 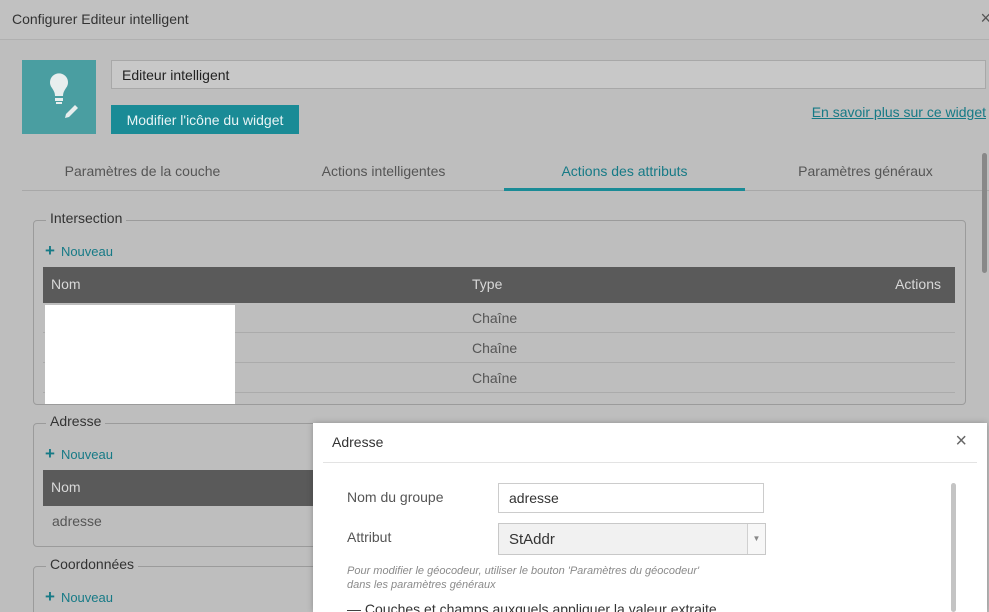 What do you see at coordinates (100, 19) in the screenshot?
I see `window-title: Configurer Editeur intelligent` at bounding box center [100, 19].